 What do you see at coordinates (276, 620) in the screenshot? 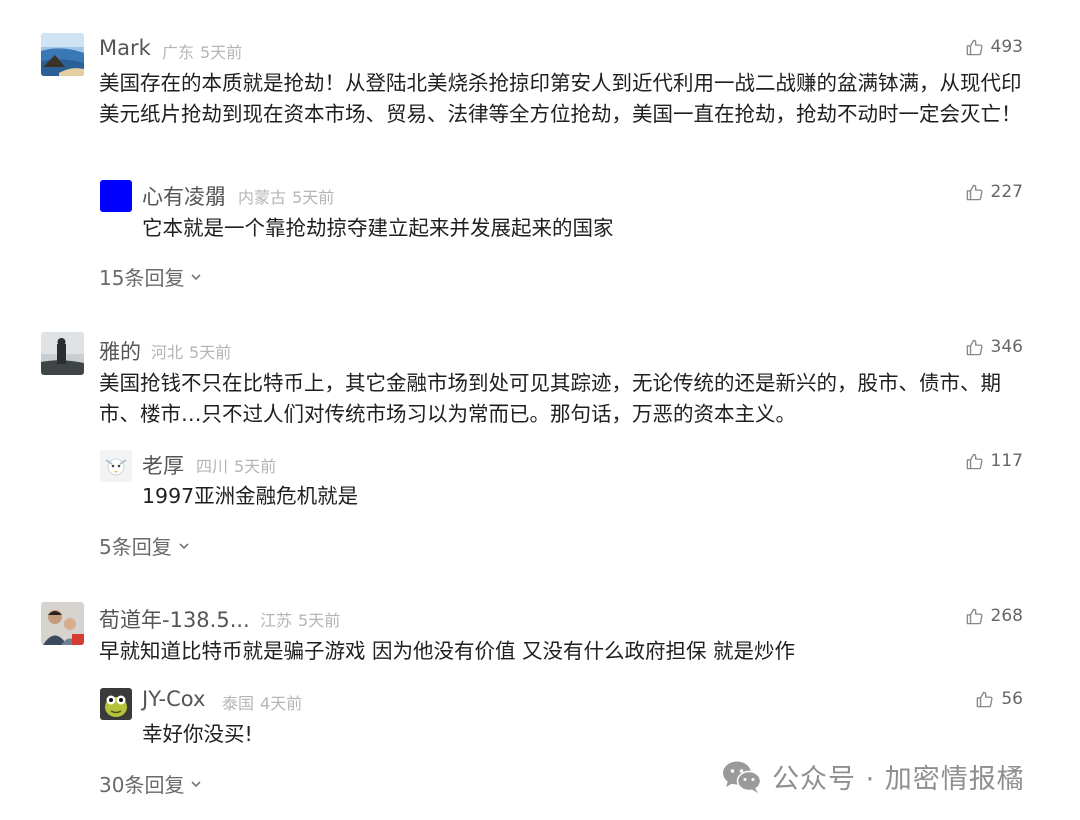
I see `location: 江苏` at bounding box center [276, 620].